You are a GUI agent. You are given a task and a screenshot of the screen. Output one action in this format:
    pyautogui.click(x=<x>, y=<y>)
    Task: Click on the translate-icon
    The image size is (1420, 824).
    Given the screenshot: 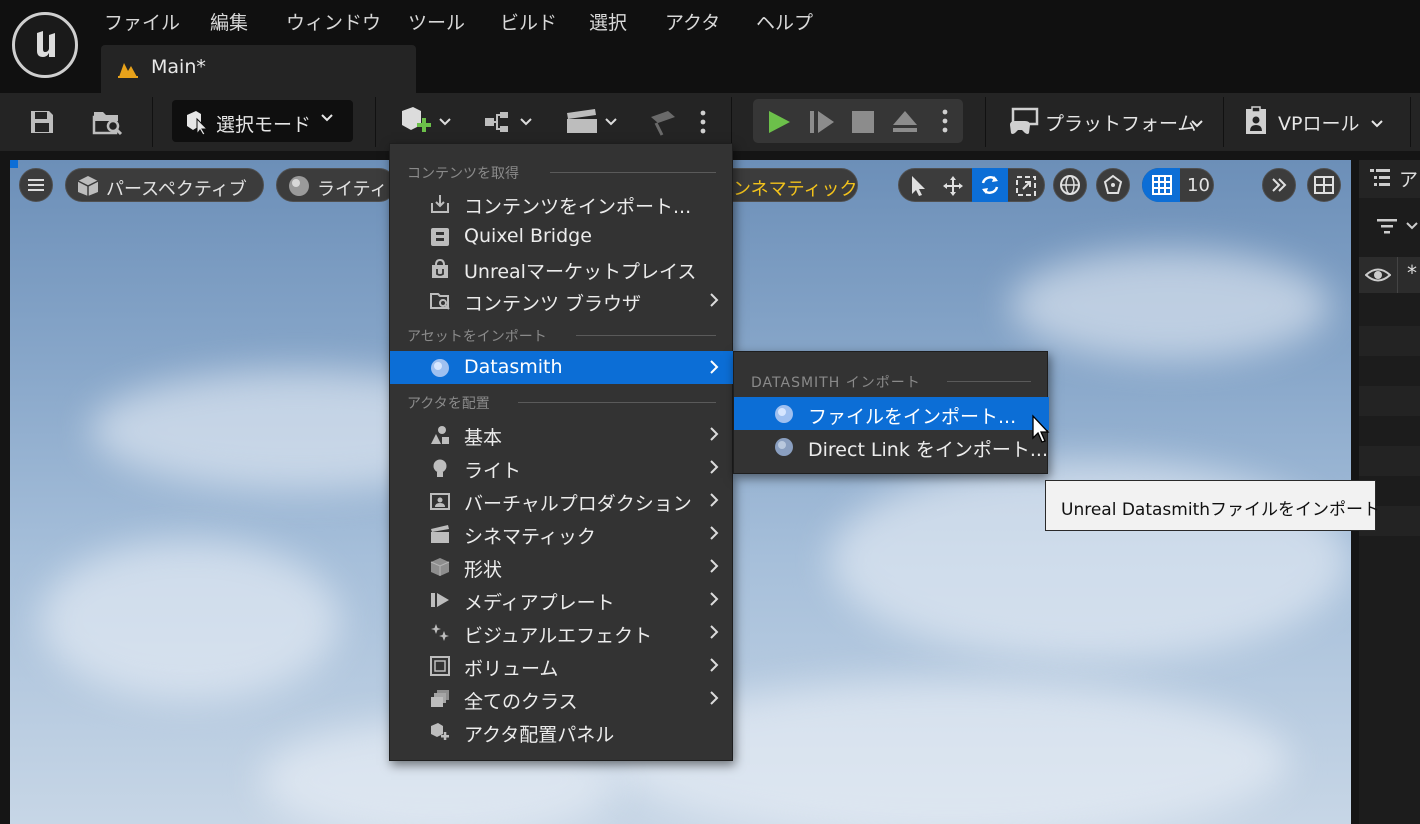 What is the action you would take?
    pyautogui.click(x=953, y=186)
    